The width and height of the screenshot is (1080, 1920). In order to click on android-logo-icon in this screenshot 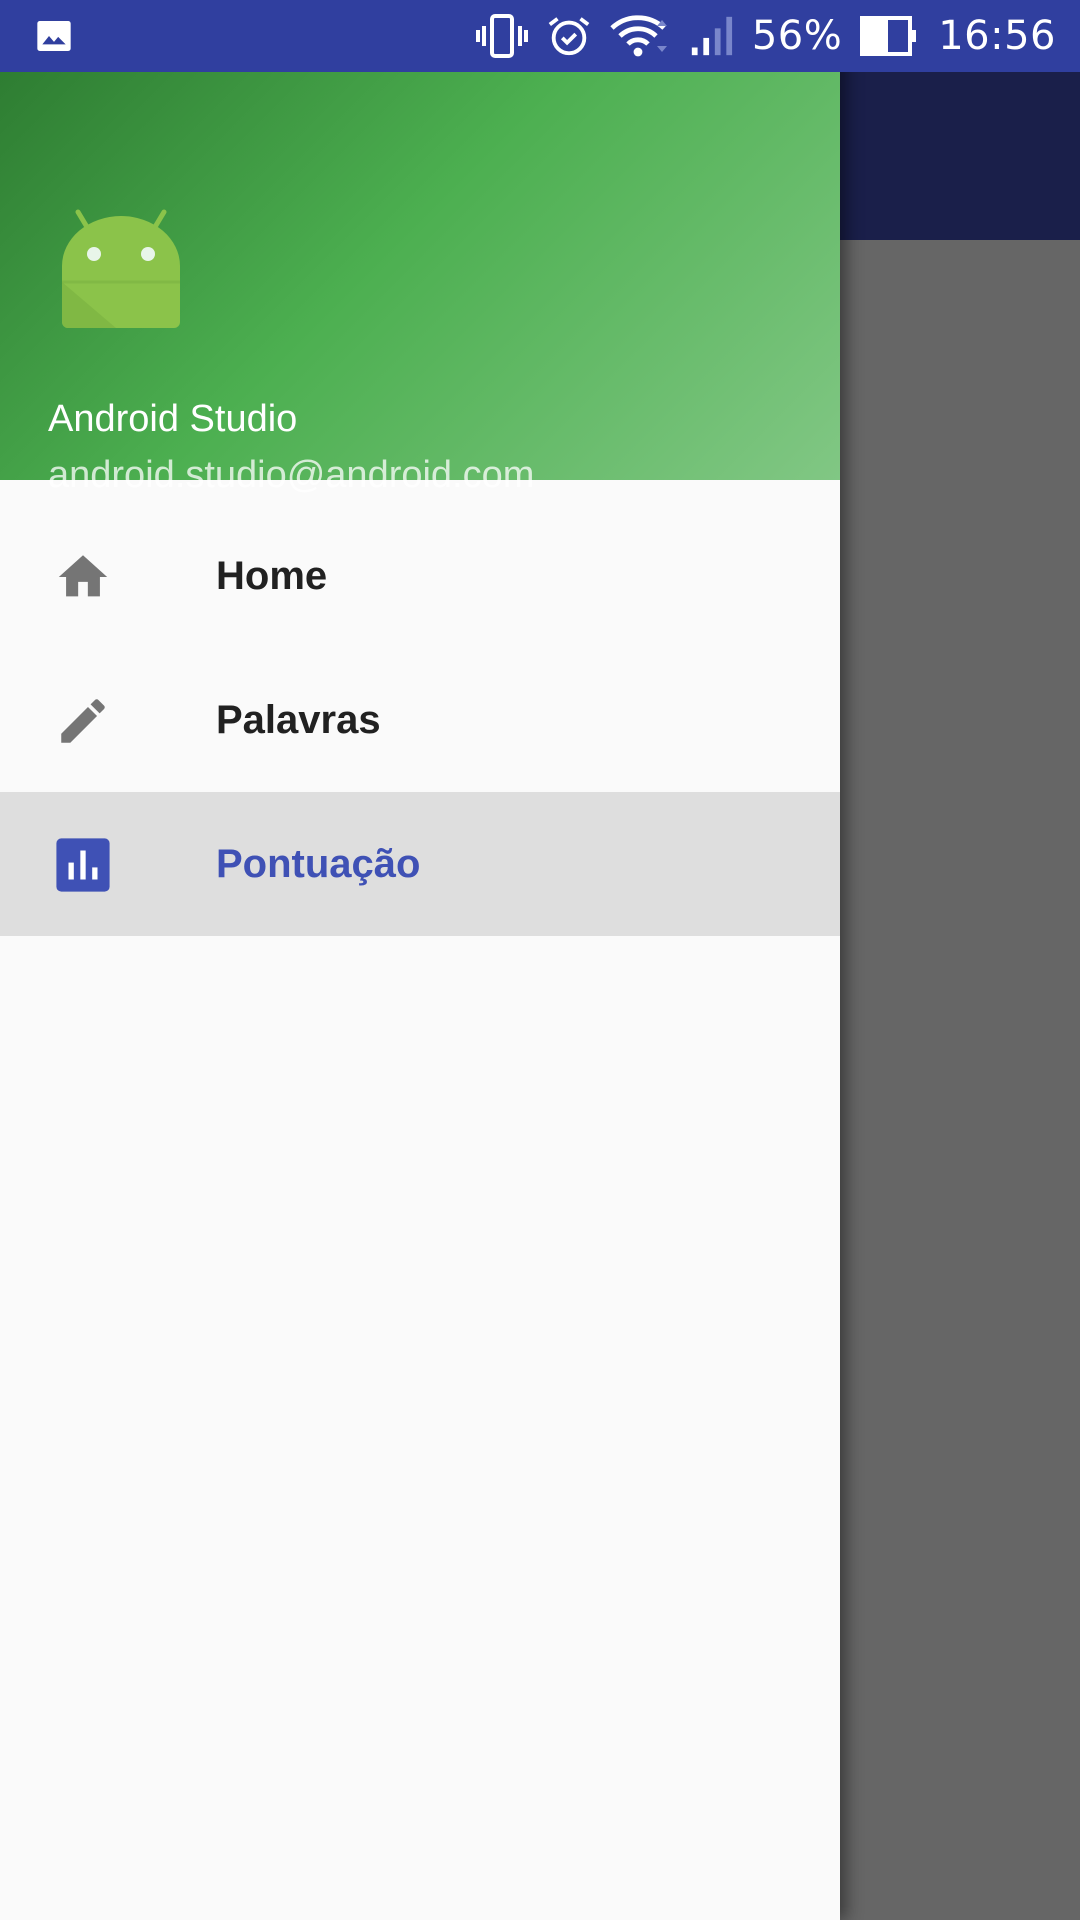, I will do `click(121, 269)`.